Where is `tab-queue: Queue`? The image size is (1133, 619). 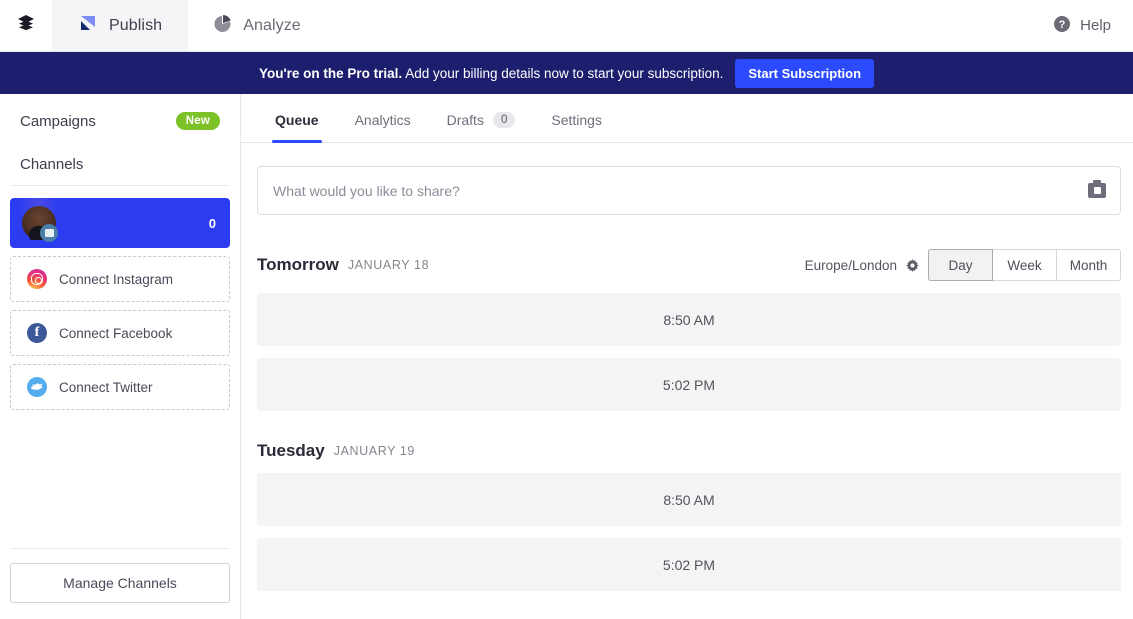
tab-queue: Queue is located at coordinates (297, 127).